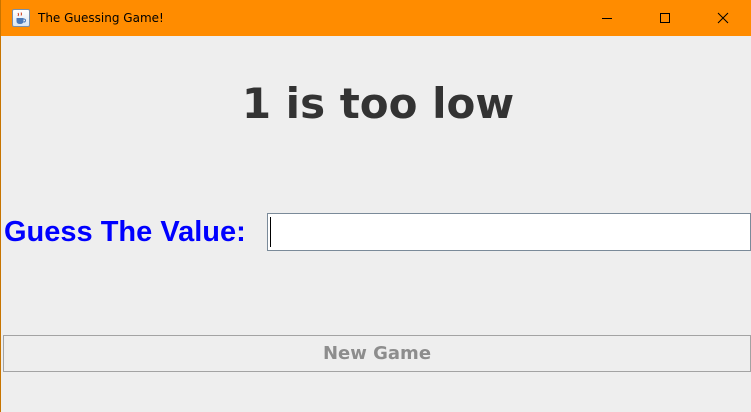 The image size is (751, 412). I want to click on text-caret, so click(270, 232).